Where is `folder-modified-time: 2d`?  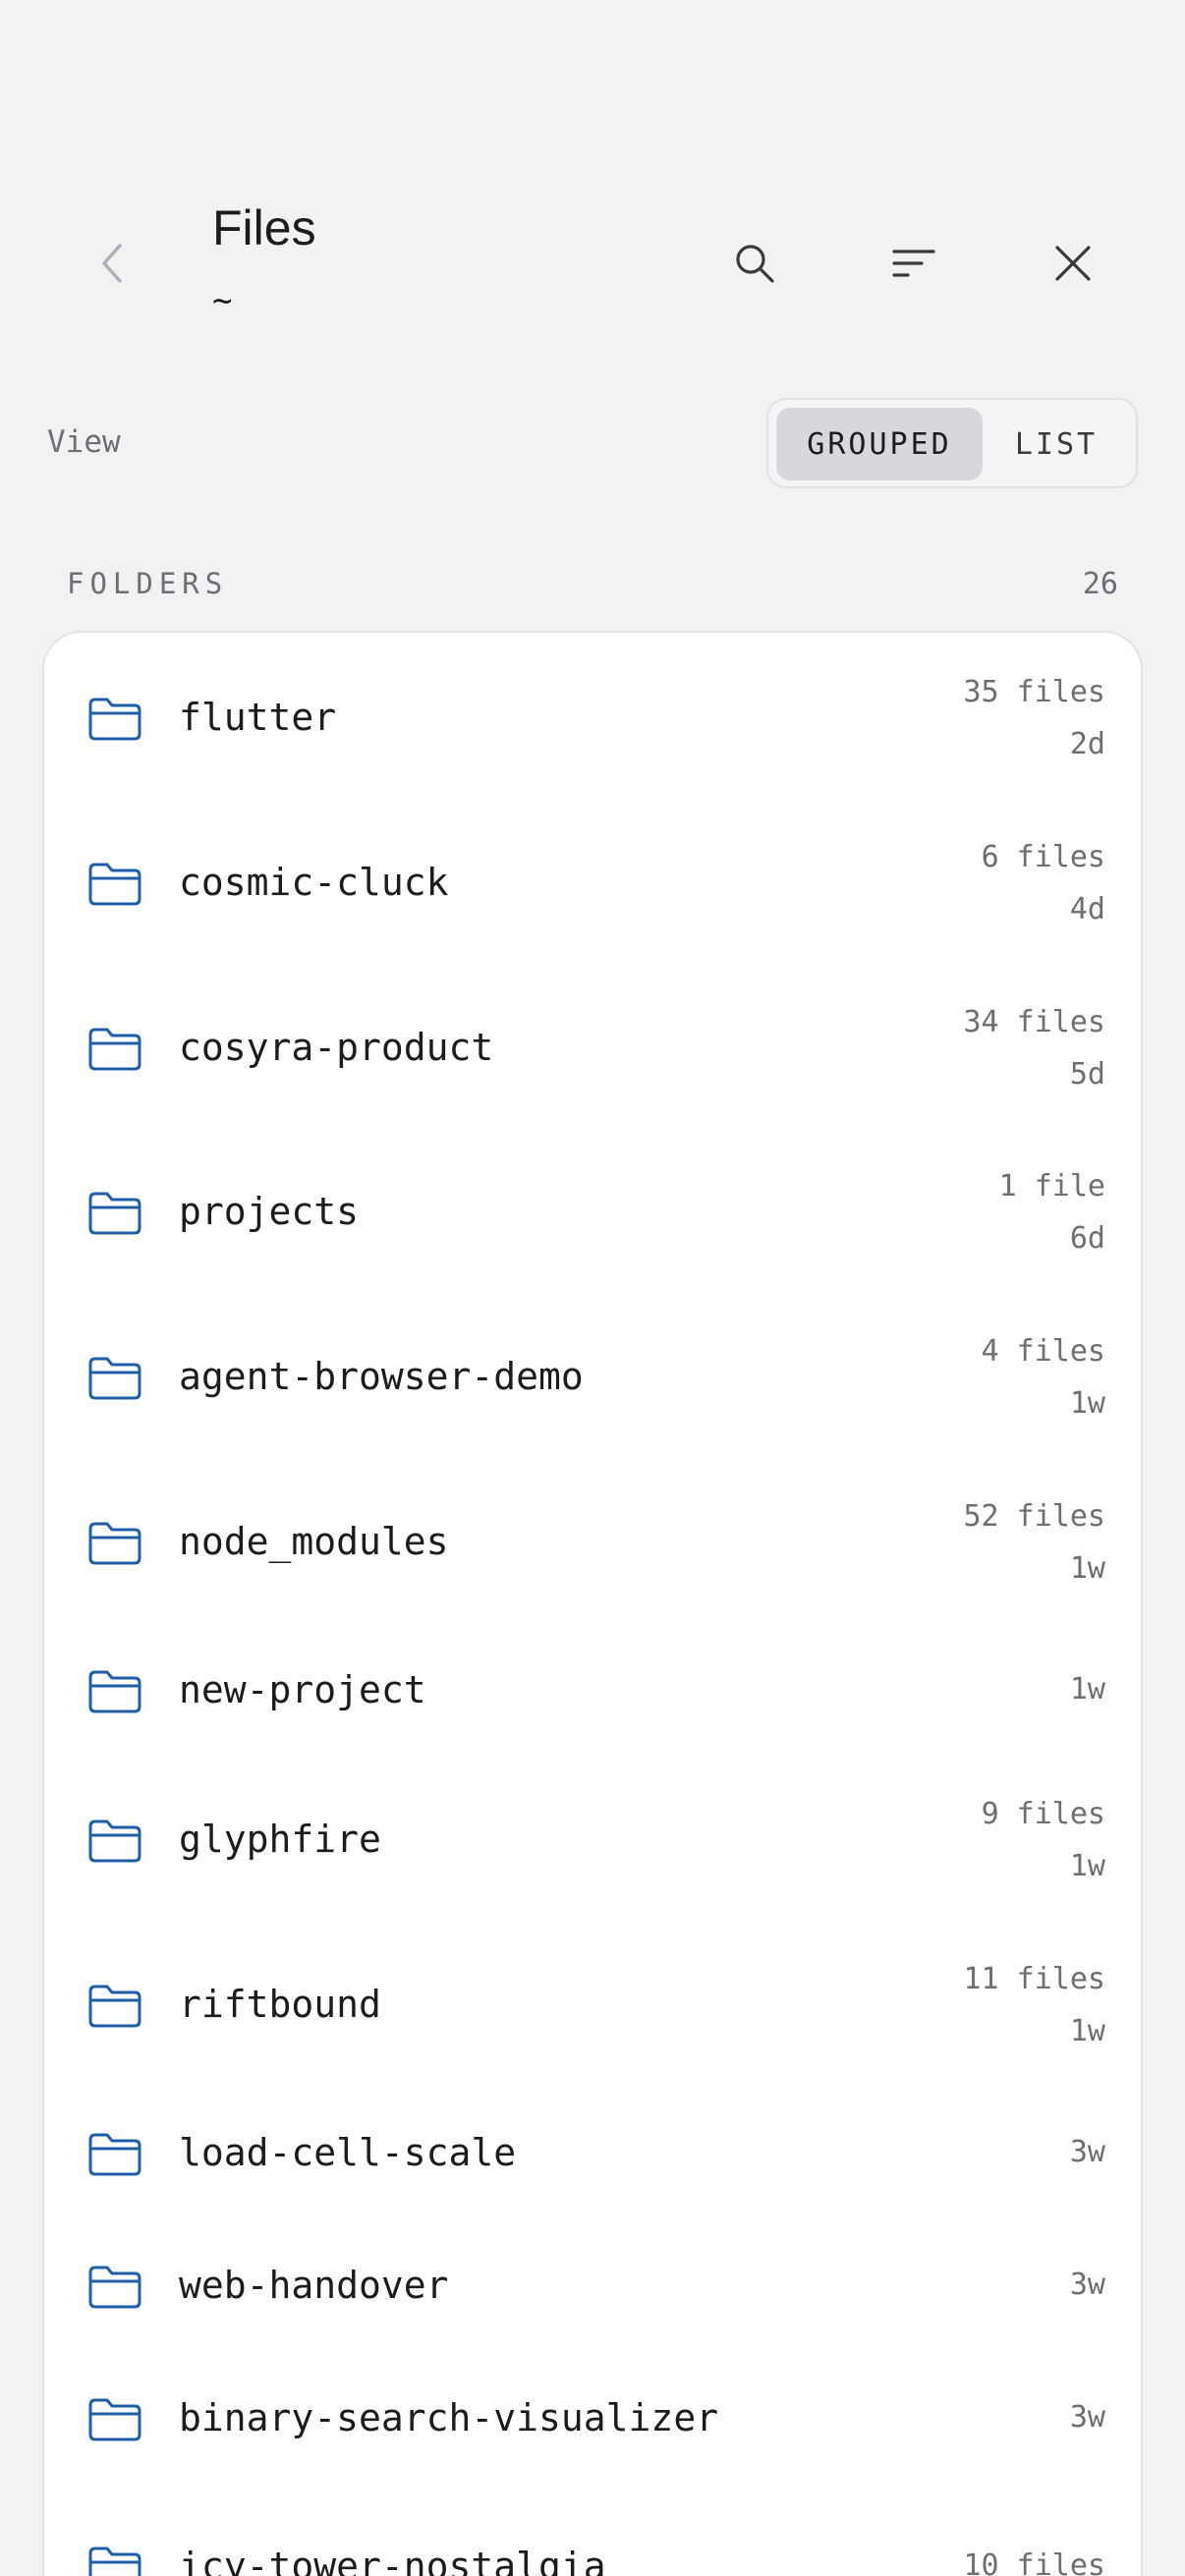 folder-modified-time: 2d is located at coordinates (1087, 744).